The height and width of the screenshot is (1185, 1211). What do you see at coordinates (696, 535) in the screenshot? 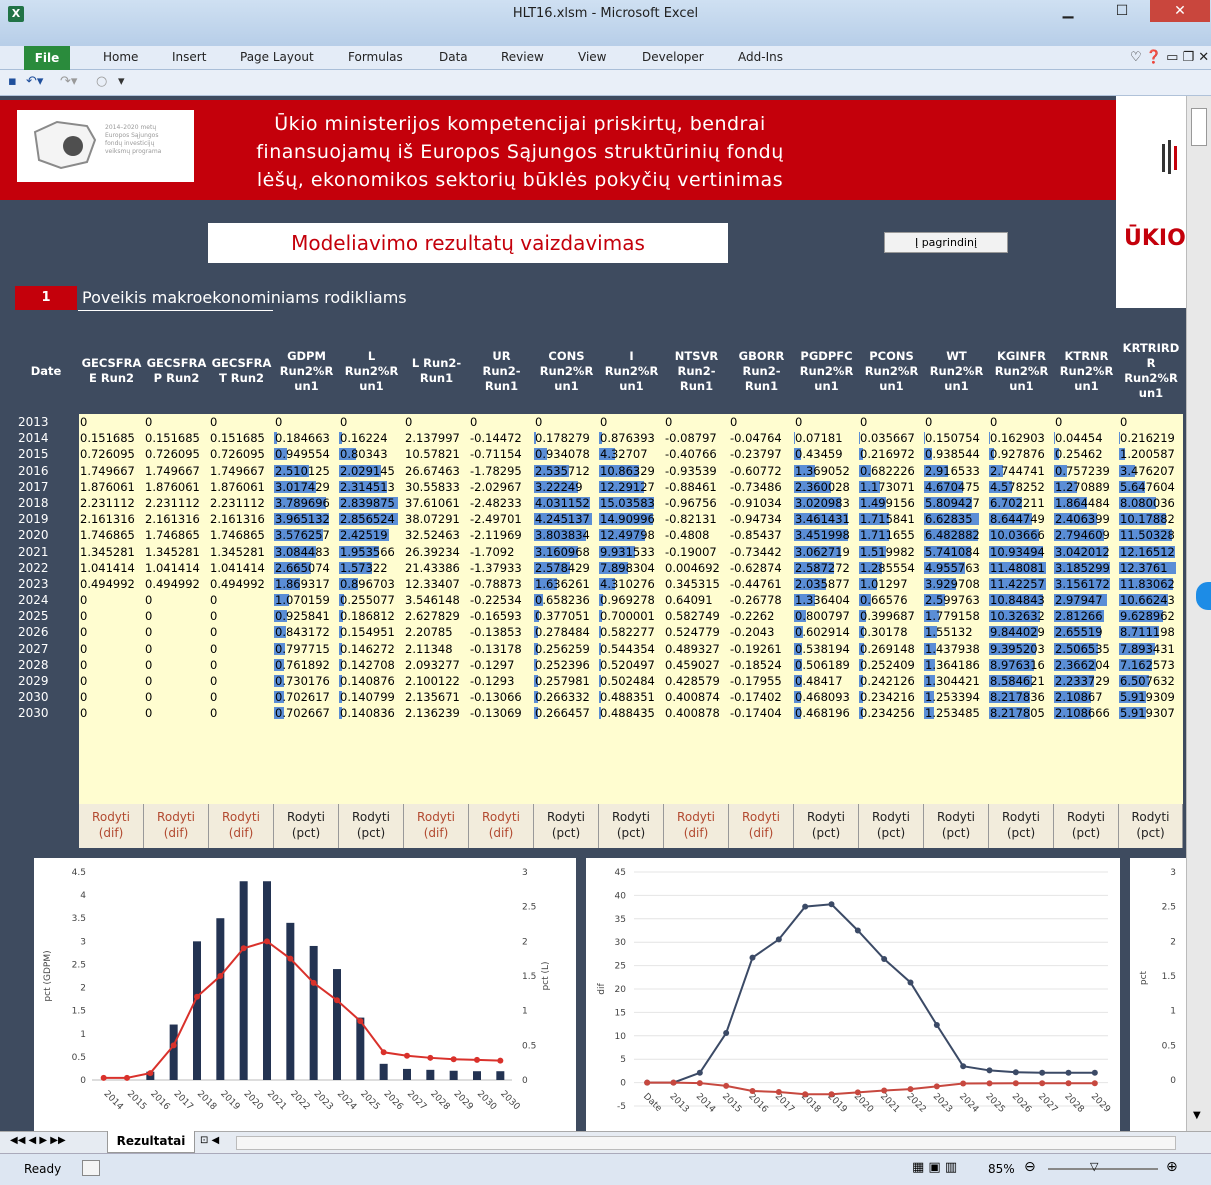
I see `table-cell: -0.4808` at bounding box center [696, 535].